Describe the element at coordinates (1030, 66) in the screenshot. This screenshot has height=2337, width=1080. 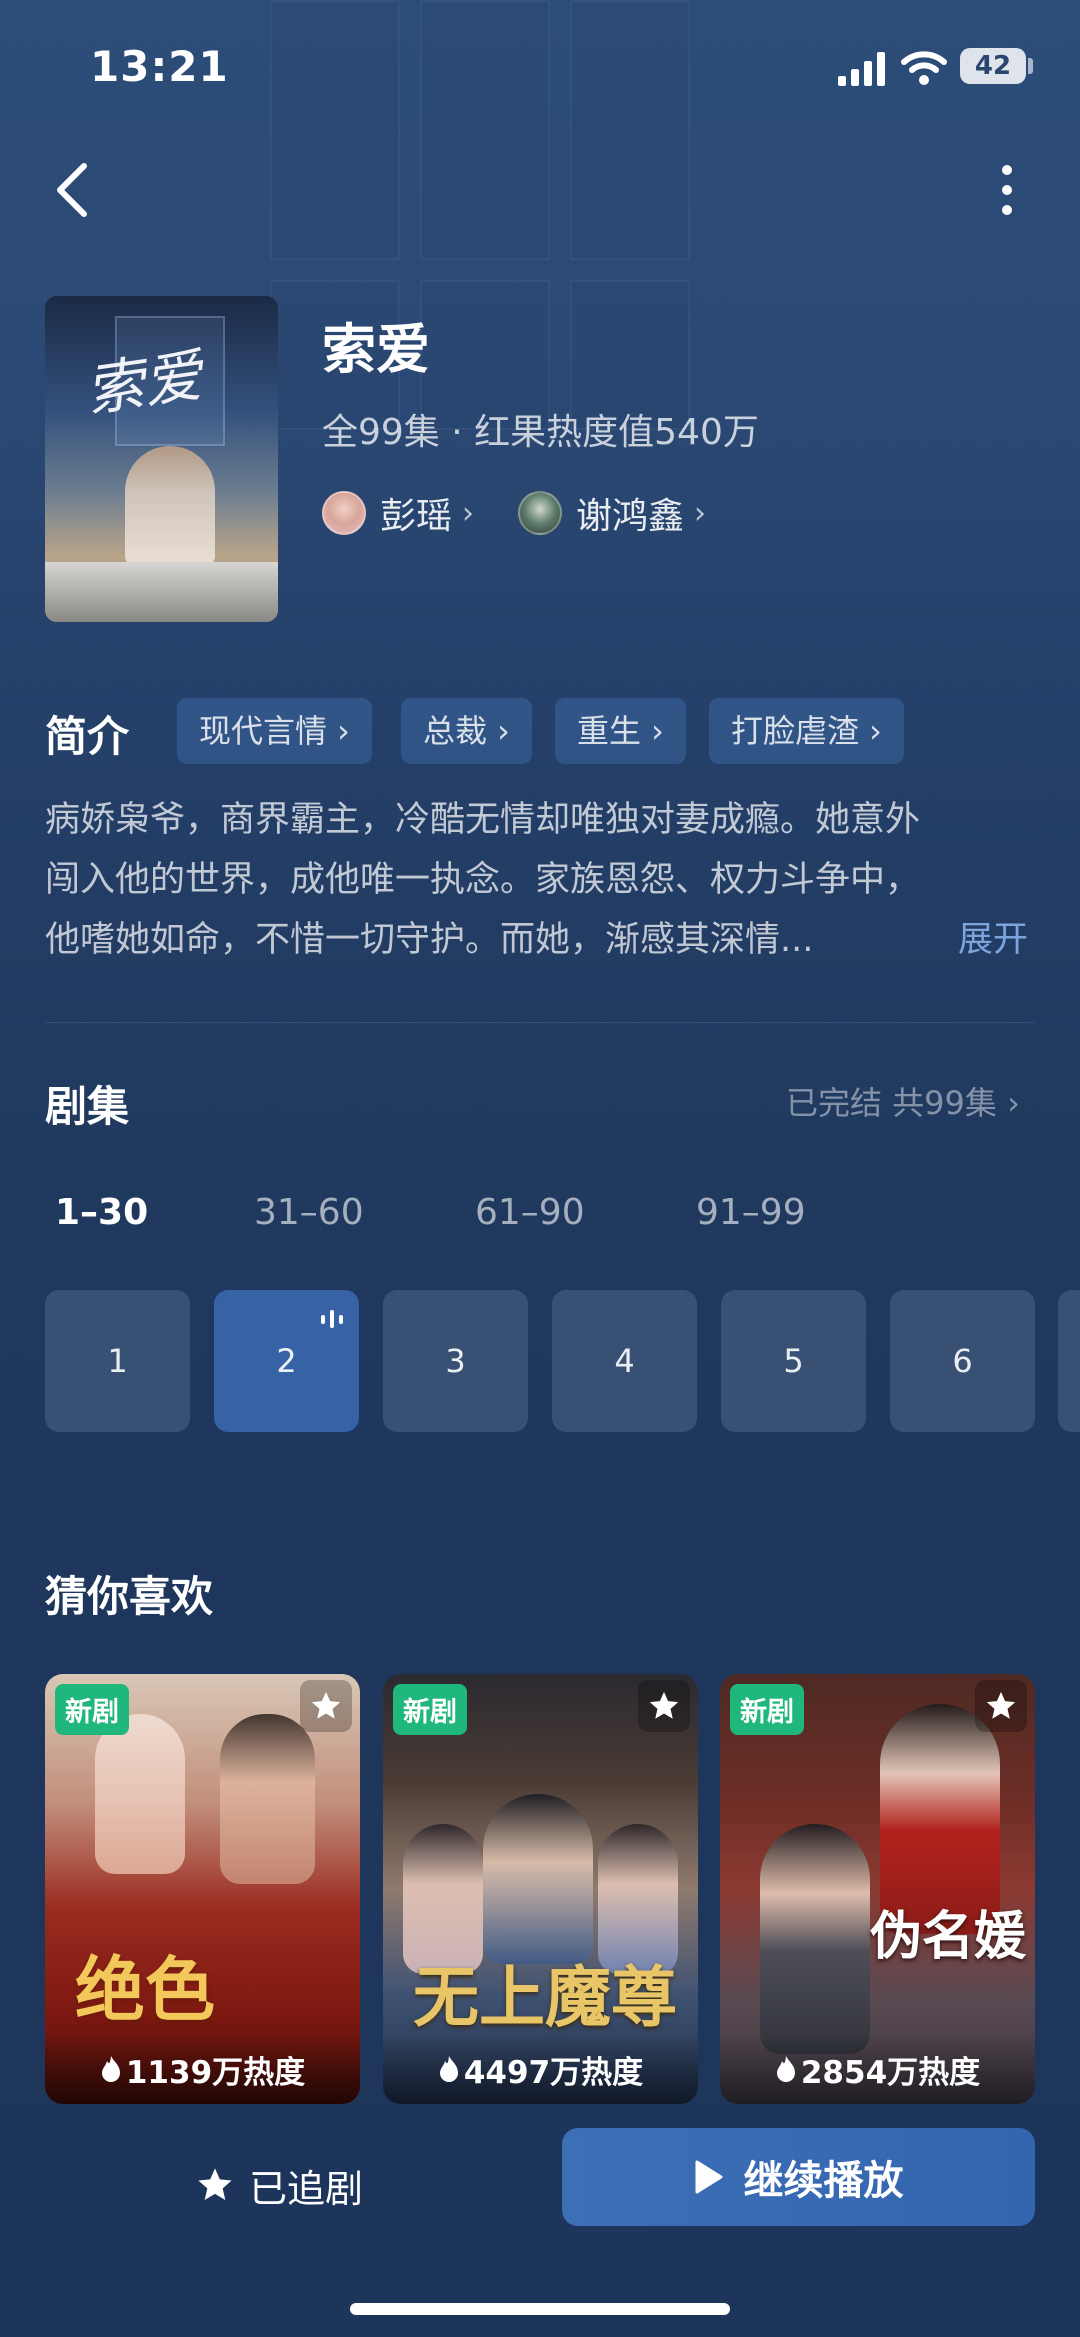
I see `battery-tip` at that location.